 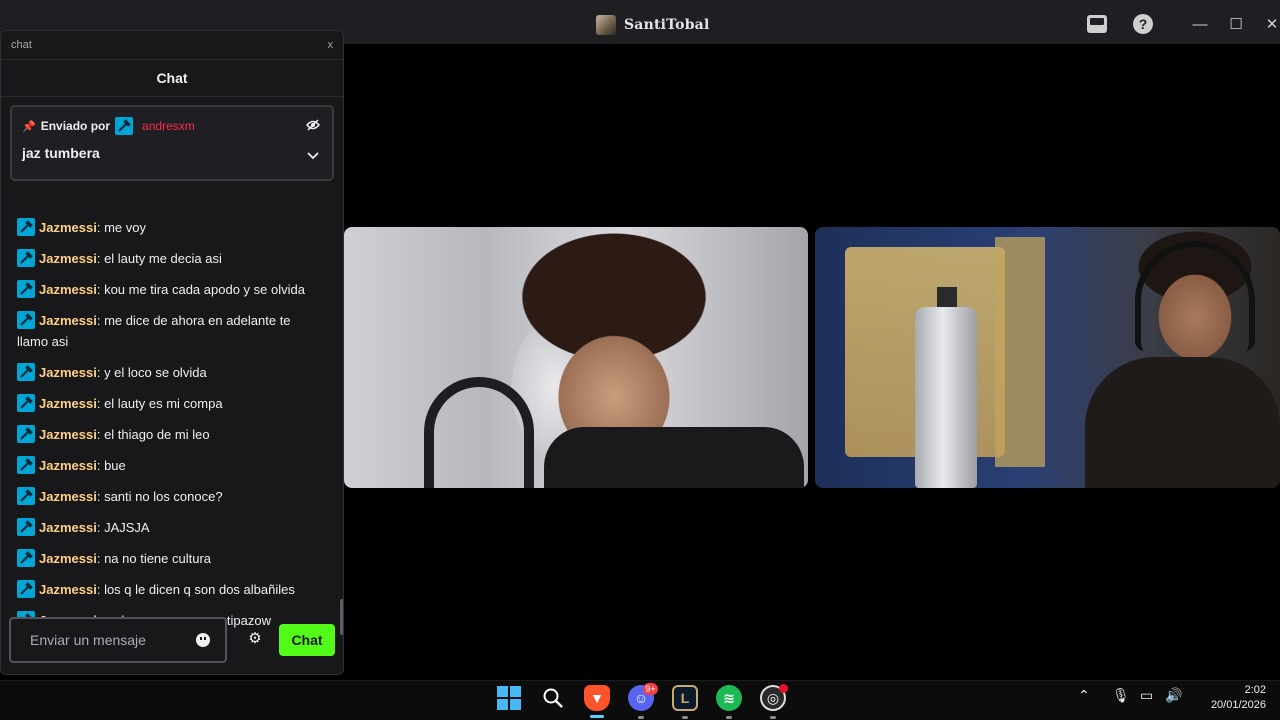 What do you see at coordinates (163, 496) in the screenshot?
I see `chat-message-text: santi no los conoce?` at bounding box center [163, 496].